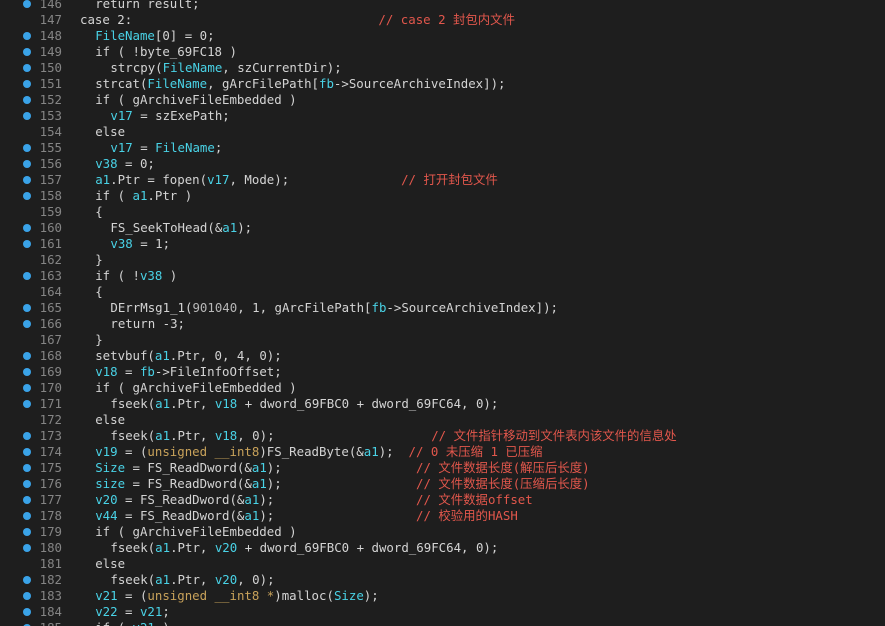  I want to click on code-line: 185 if ( v21 ), so click(442, 623).